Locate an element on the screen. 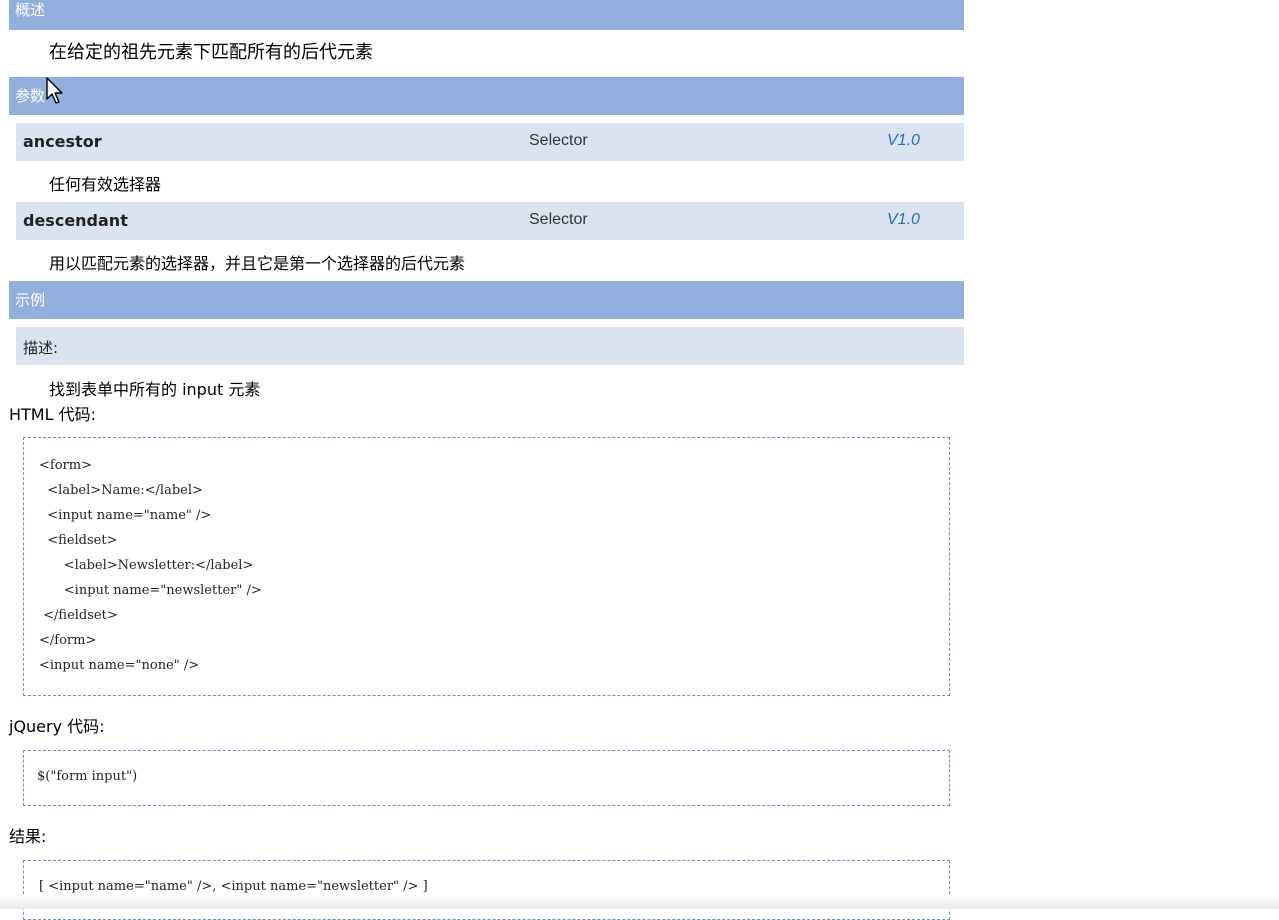 This screenshot has height=920, width=1279. example-desc-text: 找到表单中所有的 input 元素 is located at coordinates (155, 389).